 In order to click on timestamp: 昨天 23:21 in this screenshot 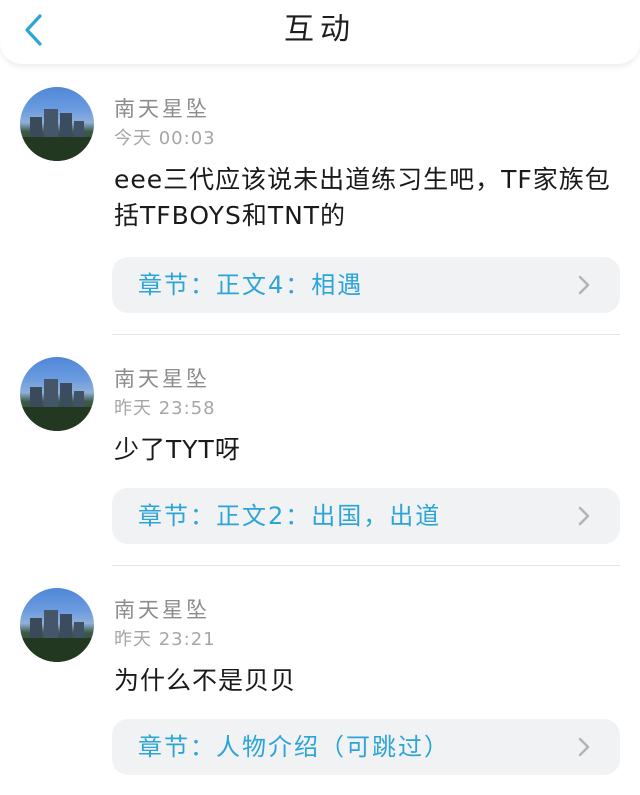, I will do `click(165, 639)`.